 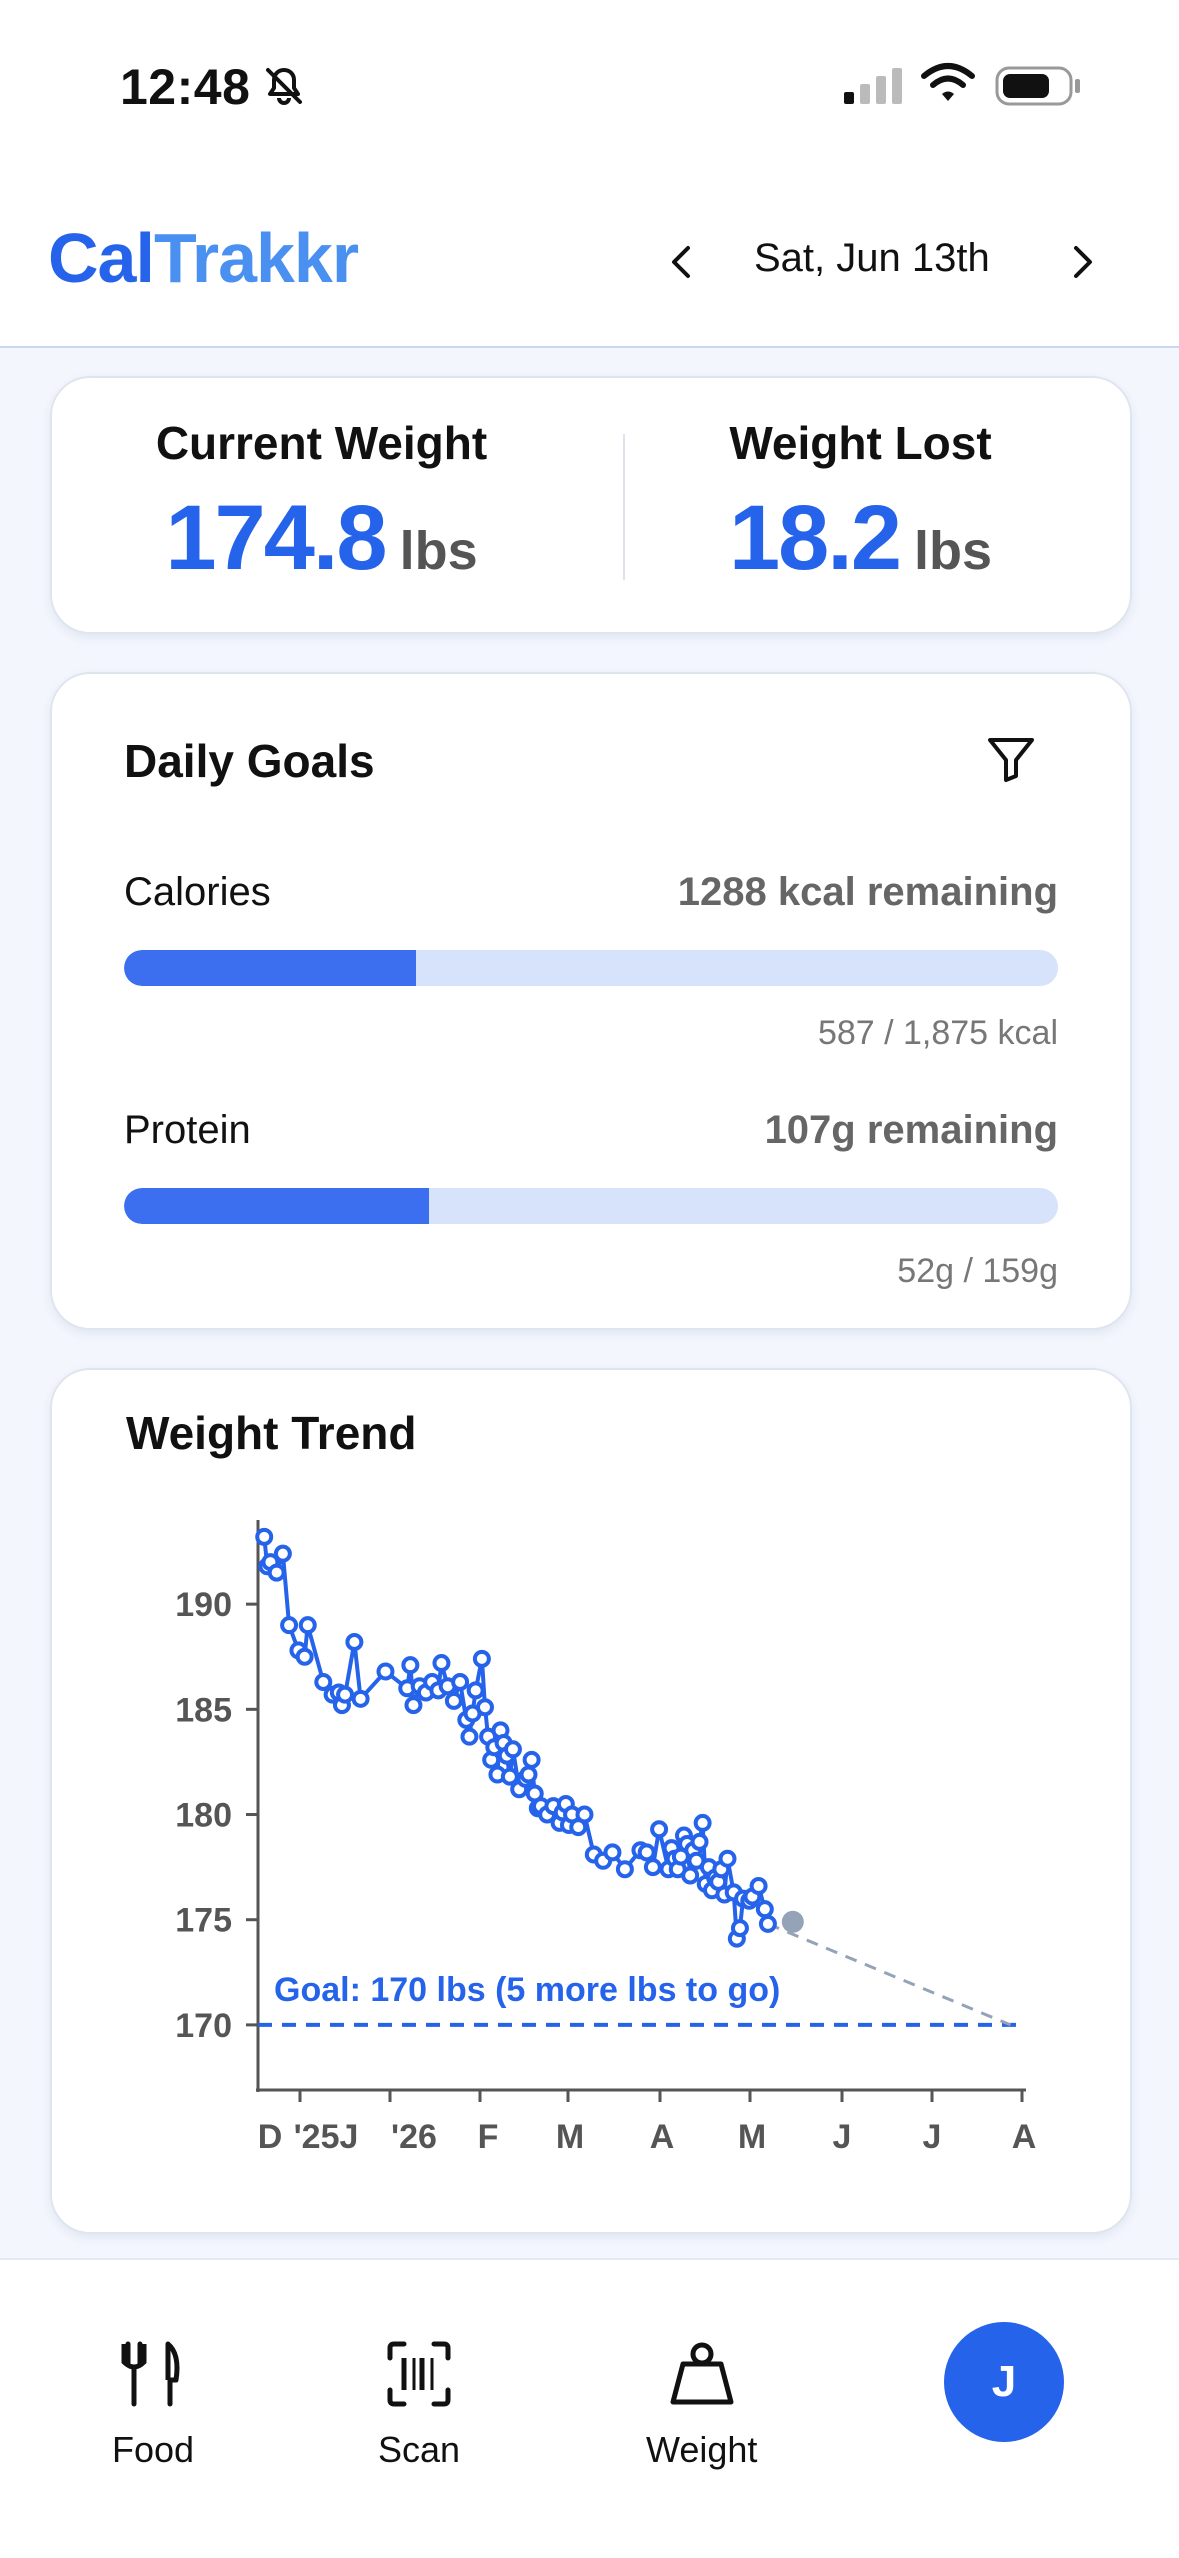 I want to click on weight-lost-stat: Weight Lost 18.2 lbs, so click(x=860, y=505).